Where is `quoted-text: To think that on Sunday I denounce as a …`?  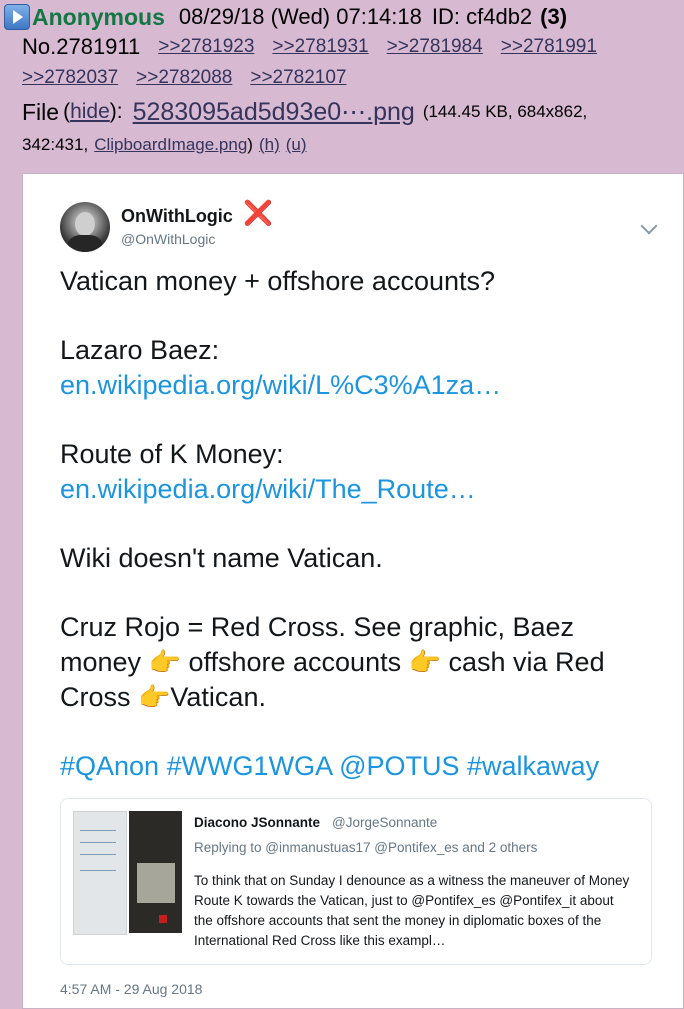
quoted-text: To think that on Sunday I denounce as a … is located at coordinates (412, 910).